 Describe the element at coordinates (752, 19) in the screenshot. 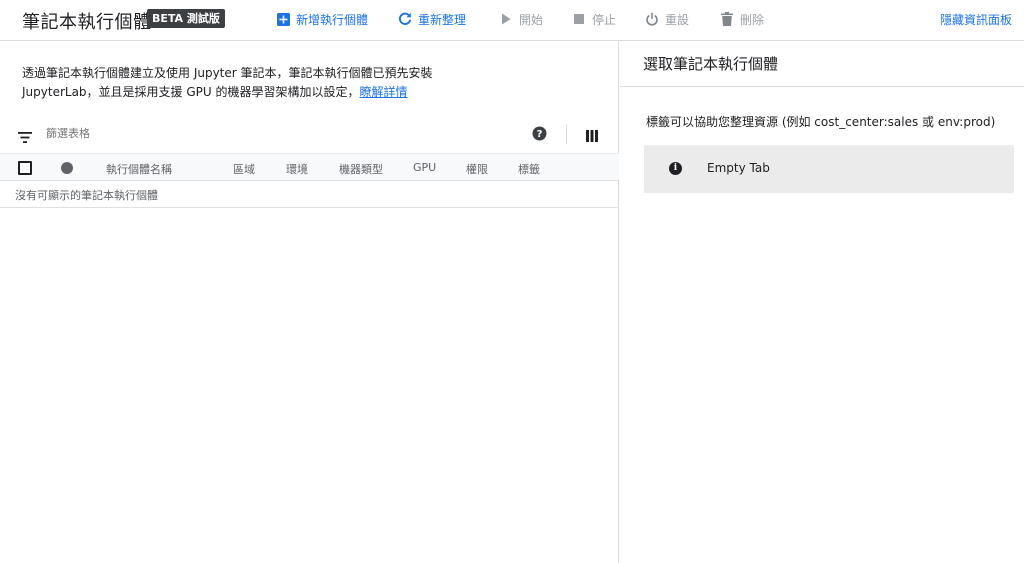

I see `delete-label: 刪除` at that location.